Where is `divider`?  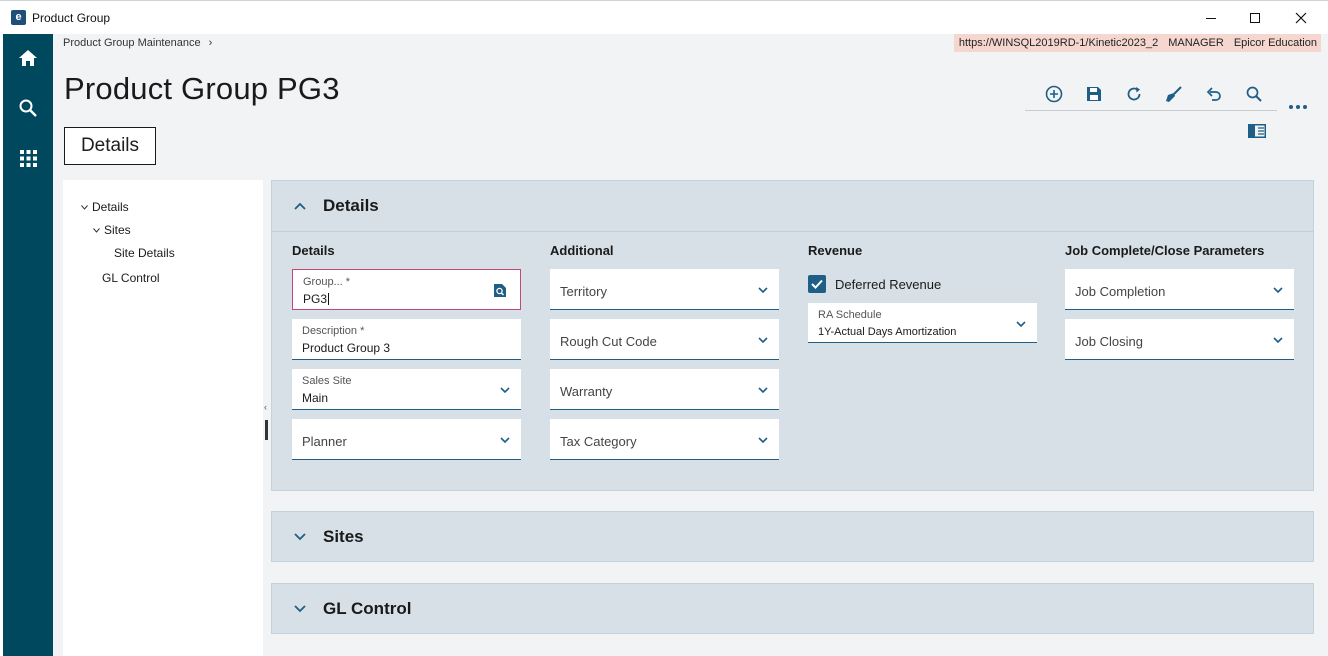
divider is located at coordinates (792, 231).